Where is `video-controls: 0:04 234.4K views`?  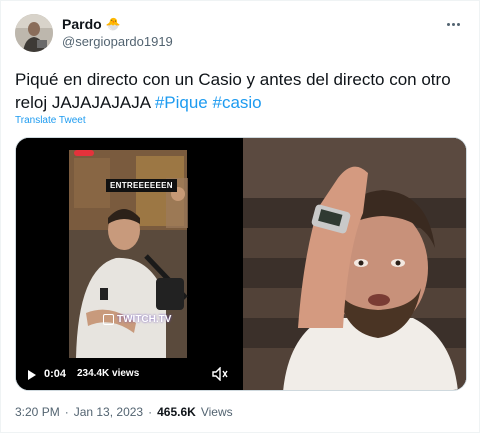 video-controls: 0:04 234.4K views is located at coordinates (128, 375).